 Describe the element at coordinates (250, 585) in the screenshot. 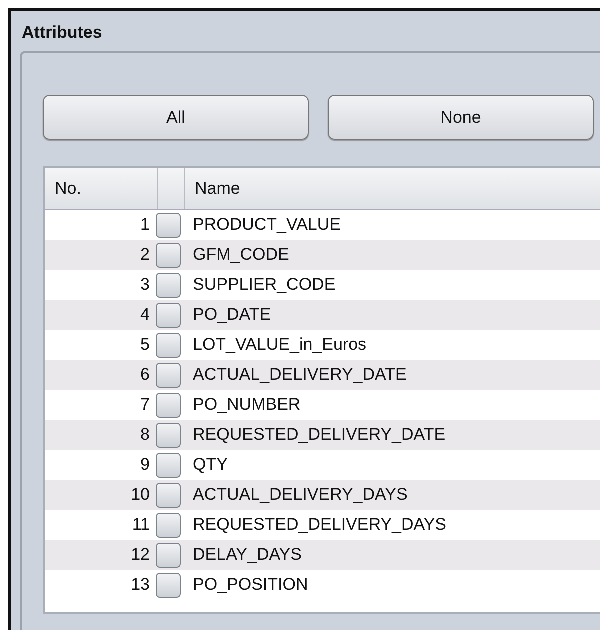

I see `attribute-name: PO_POSITION` at that location.